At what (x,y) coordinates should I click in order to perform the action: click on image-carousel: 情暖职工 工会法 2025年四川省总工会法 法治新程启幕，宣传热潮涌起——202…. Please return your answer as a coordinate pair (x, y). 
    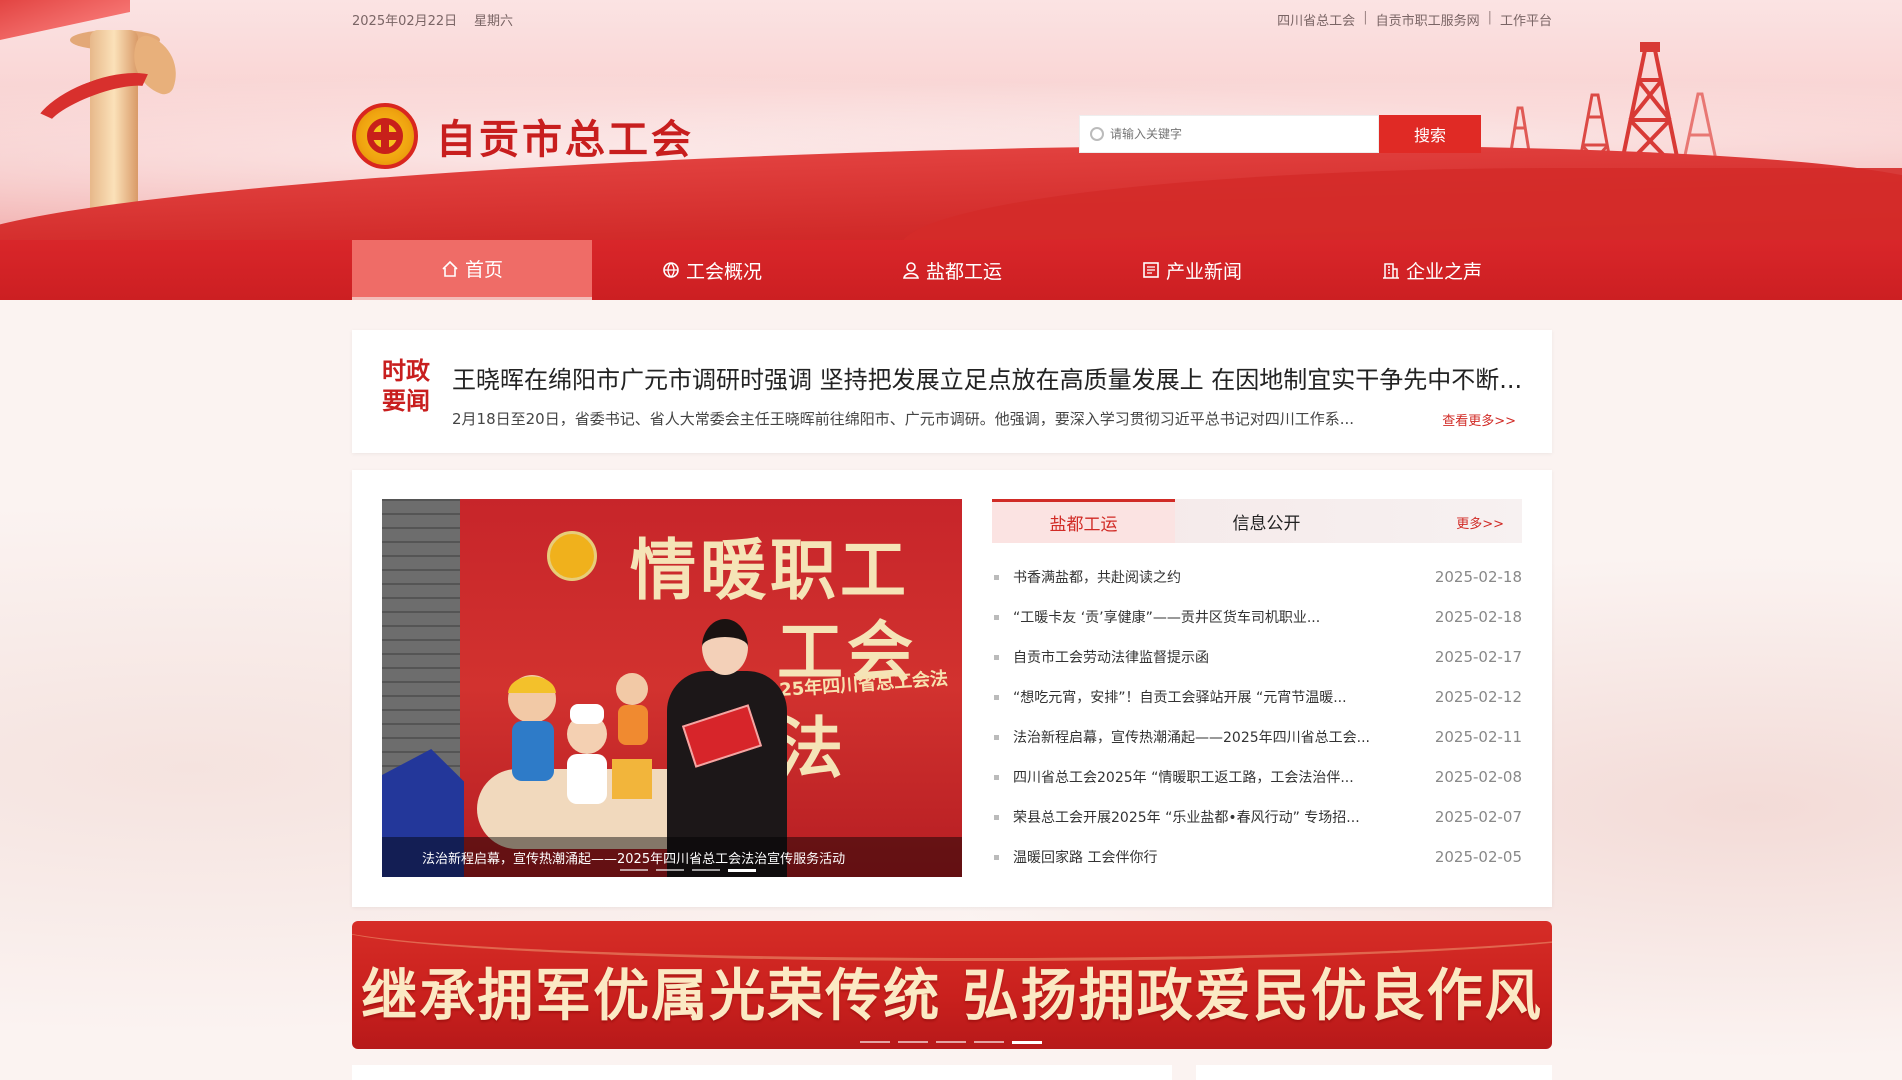
    Looking at the image, I should click on (672, 688).